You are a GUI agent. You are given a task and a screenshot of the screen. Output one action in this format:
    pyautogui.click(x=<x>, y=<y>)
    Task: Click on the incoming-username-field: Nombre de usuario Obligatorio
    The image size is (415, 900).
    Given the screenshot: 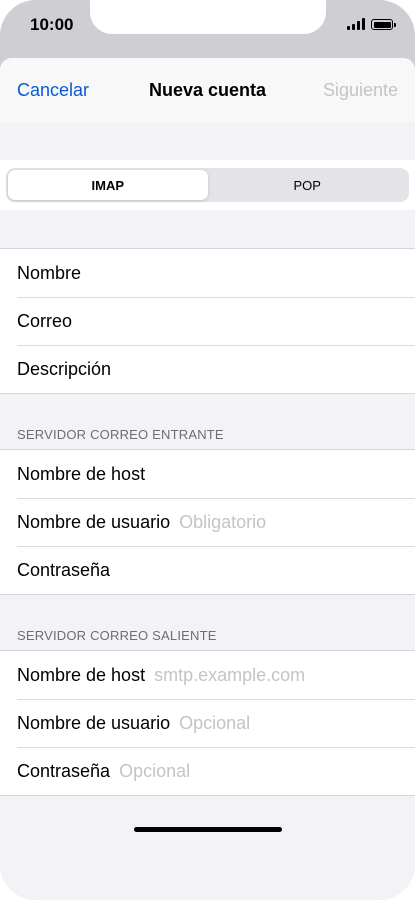 What is the action you would take?
    pyautogui.click(x=207, y=522)
    